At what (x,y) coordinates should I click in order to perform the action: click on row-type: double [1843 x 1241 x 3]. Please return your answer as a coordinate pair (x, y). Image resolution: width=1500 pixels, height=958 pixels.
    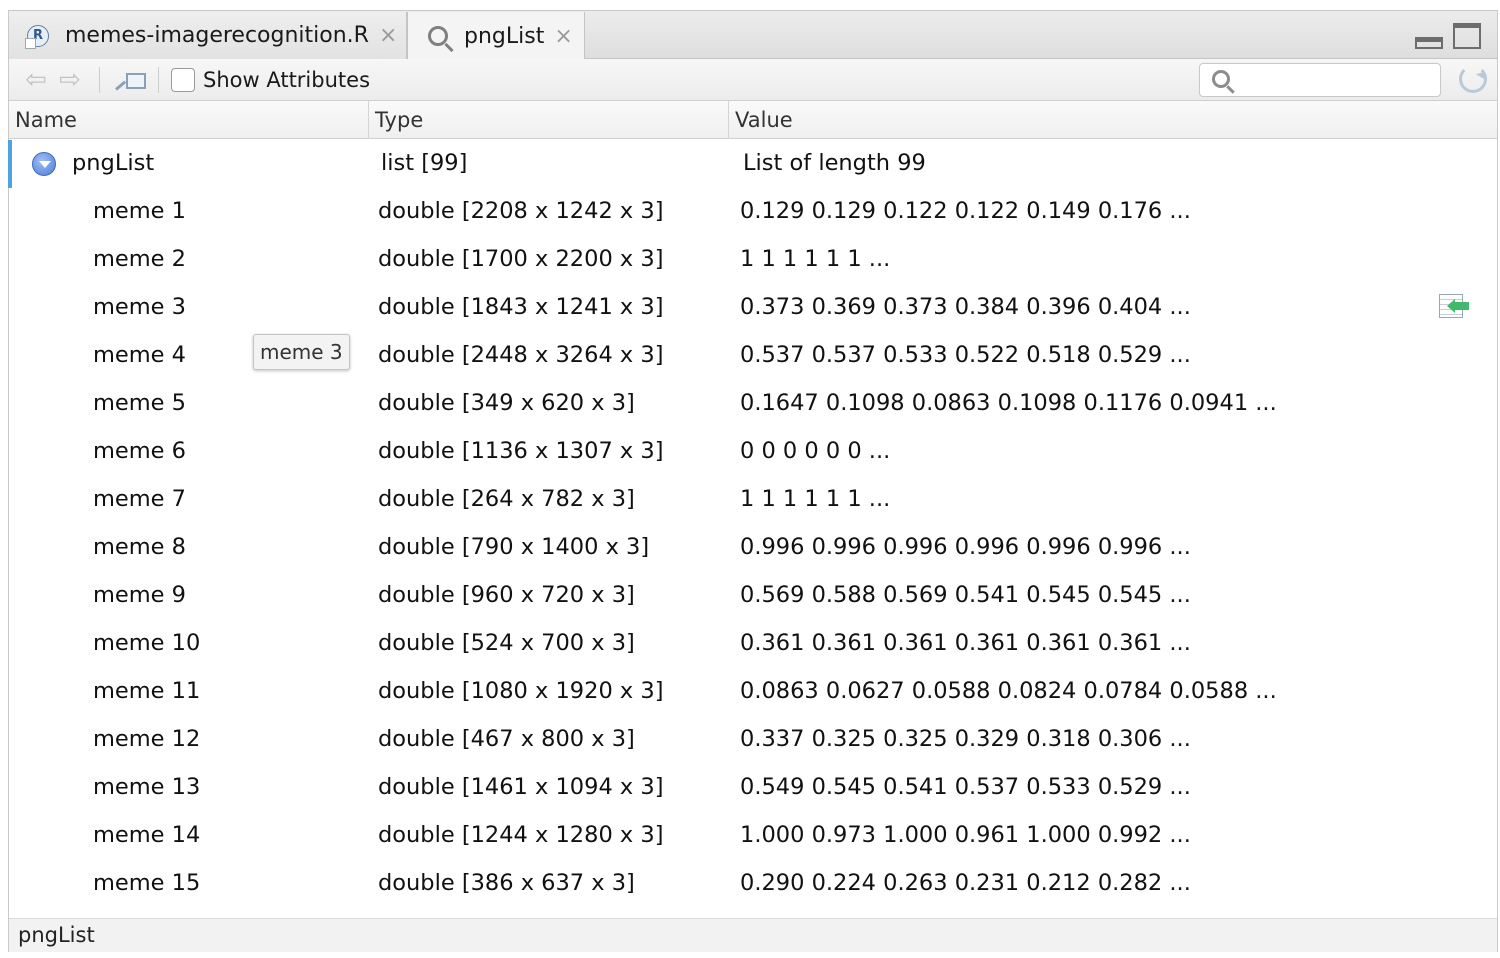
    Looking at the image, I should click on (521, 307).